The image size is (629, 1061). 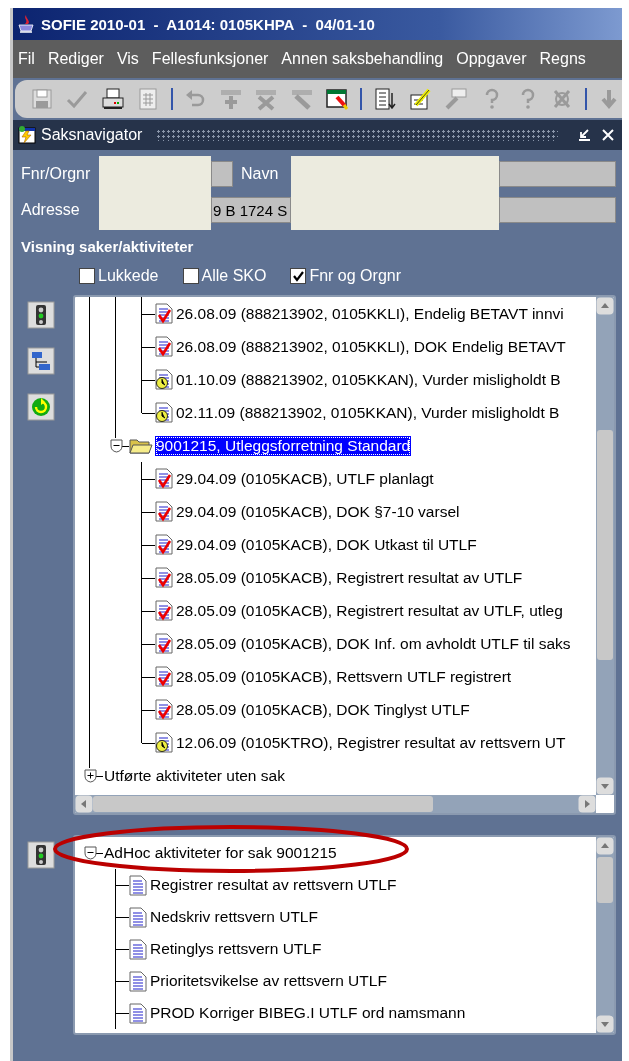 I want to click on menu-item: Annen saksbehandling, so click(x=362, y=59).